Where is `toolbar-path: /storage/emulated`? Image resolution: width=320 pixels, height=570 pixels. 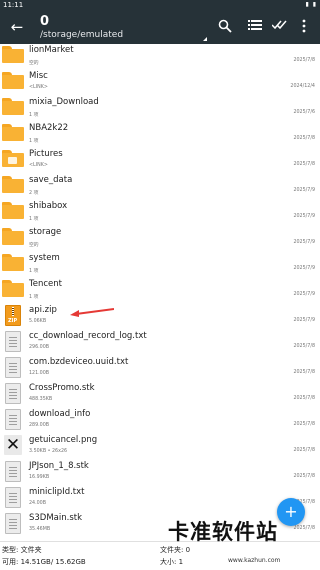 toolbar-path: /storage/emulated is located at coordinates (81, 35).